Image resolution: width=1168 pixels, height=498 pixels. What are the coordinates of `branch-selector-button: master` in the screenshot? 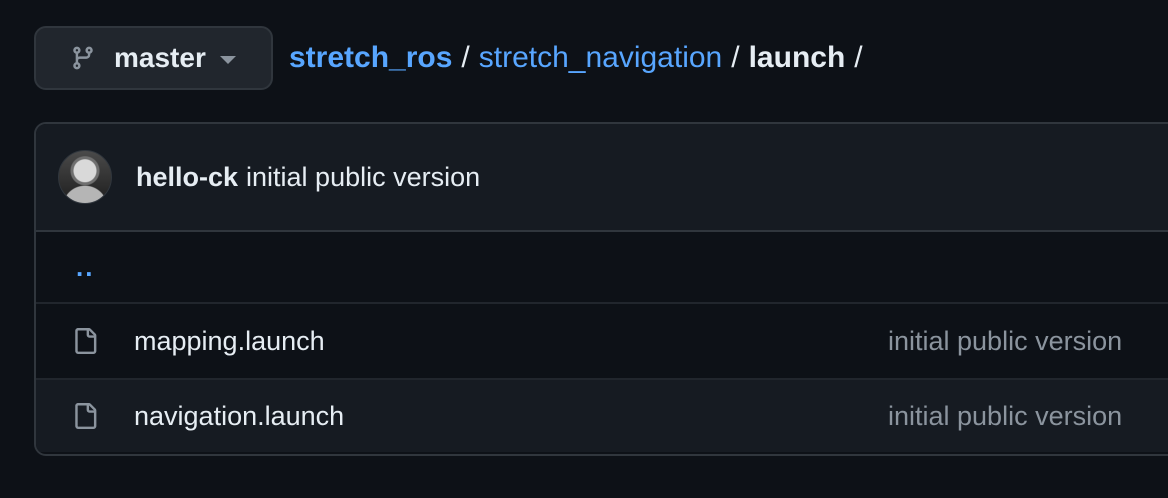 It's located at (153, 58).